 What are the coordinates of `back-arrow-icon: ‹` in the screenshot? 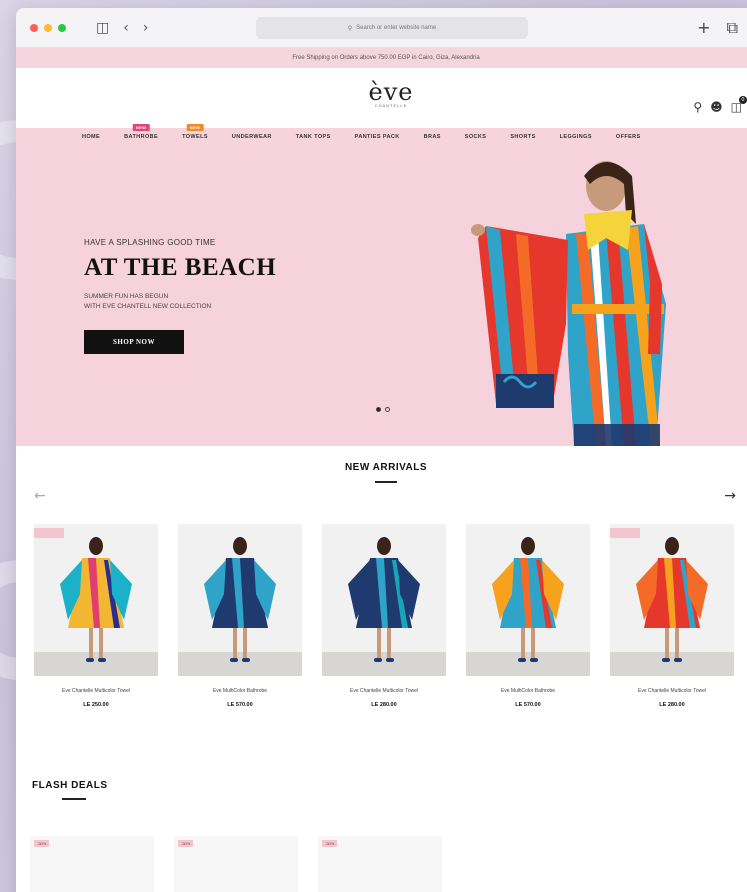 It's located at (126, 28).